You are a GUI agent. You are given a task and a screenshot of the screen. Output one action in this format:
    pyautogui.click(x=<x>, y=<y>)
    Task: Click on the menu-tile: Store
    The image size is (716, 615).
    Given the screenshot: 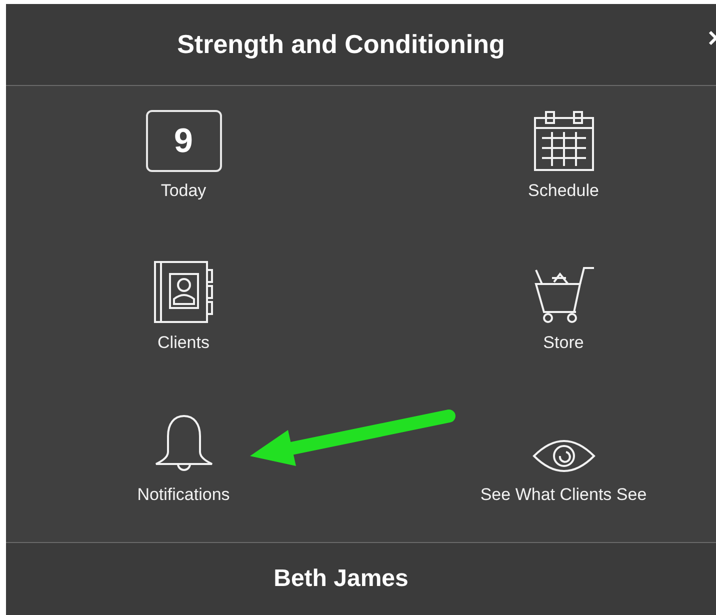 What is the action you would take?
    pyautogui.click(x=538, y=314)
    